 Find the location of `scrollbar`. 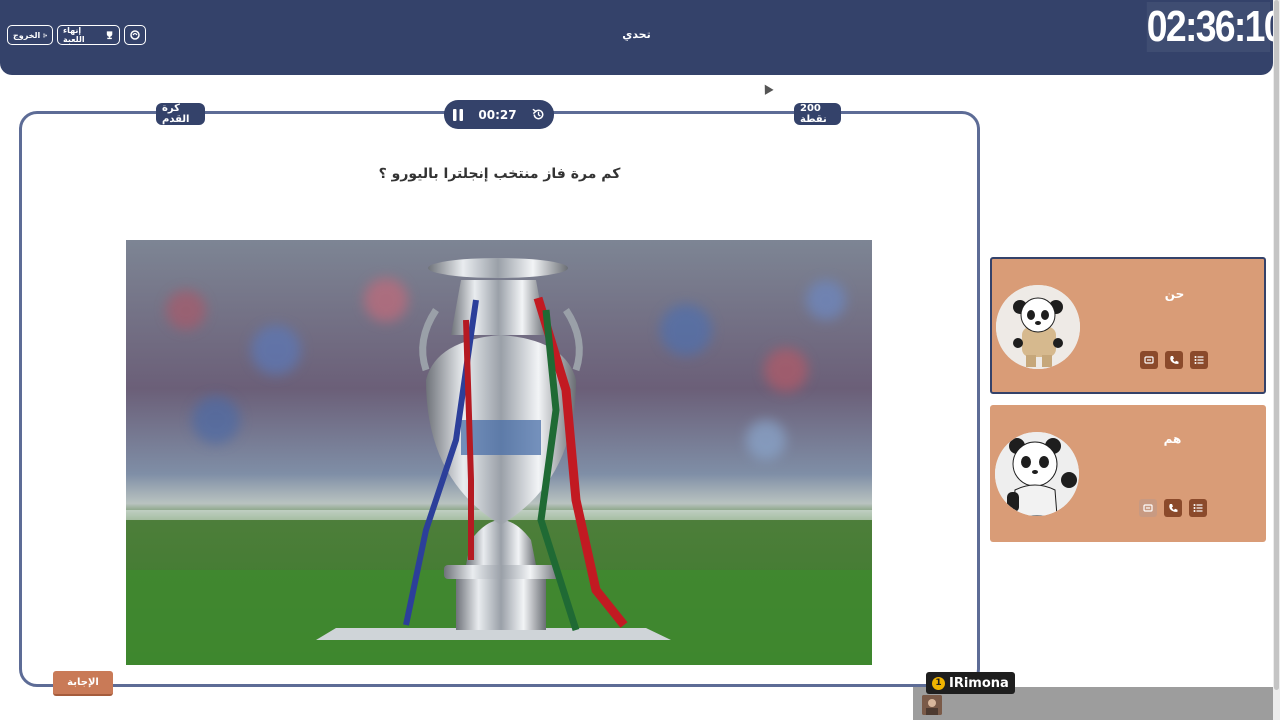

scrollbar is located at coordinates (1276, 360).